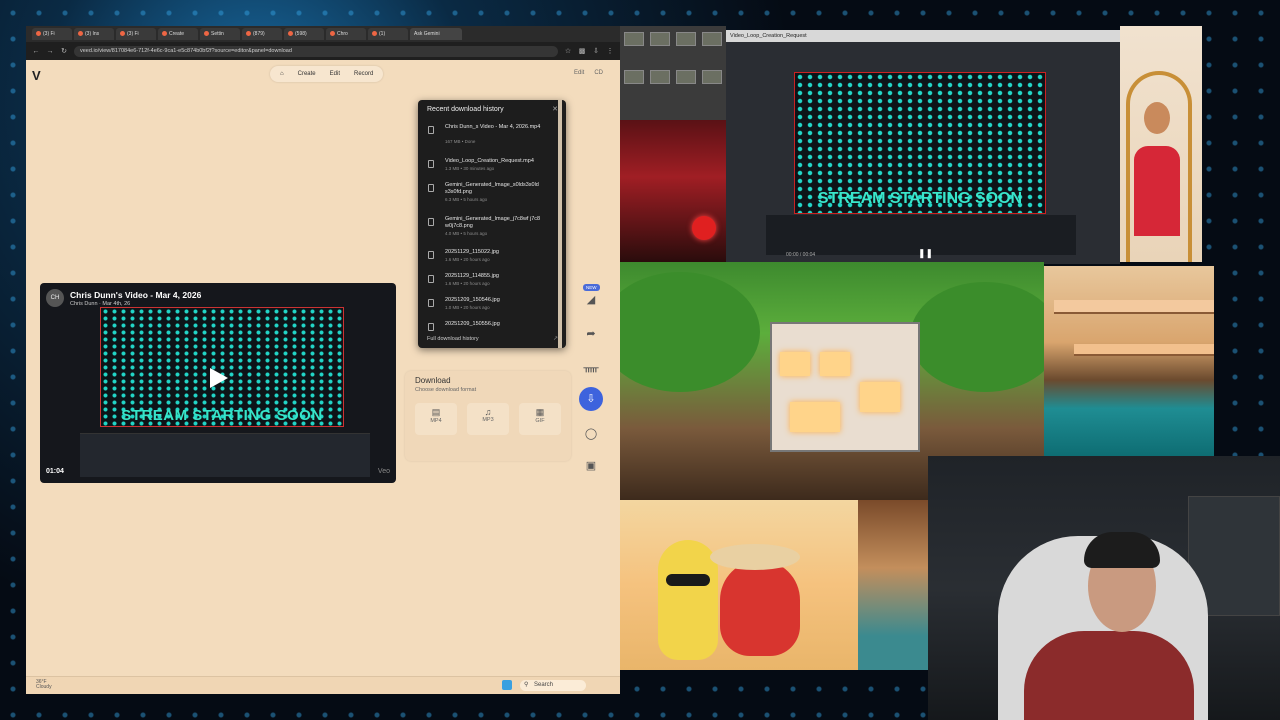 The width and height of the screenshot is (1280, 720). What do you see at coordinates (1129, 361) in the screenshot?
I see `villa-pool-image` at bounding box center [1129, 361].